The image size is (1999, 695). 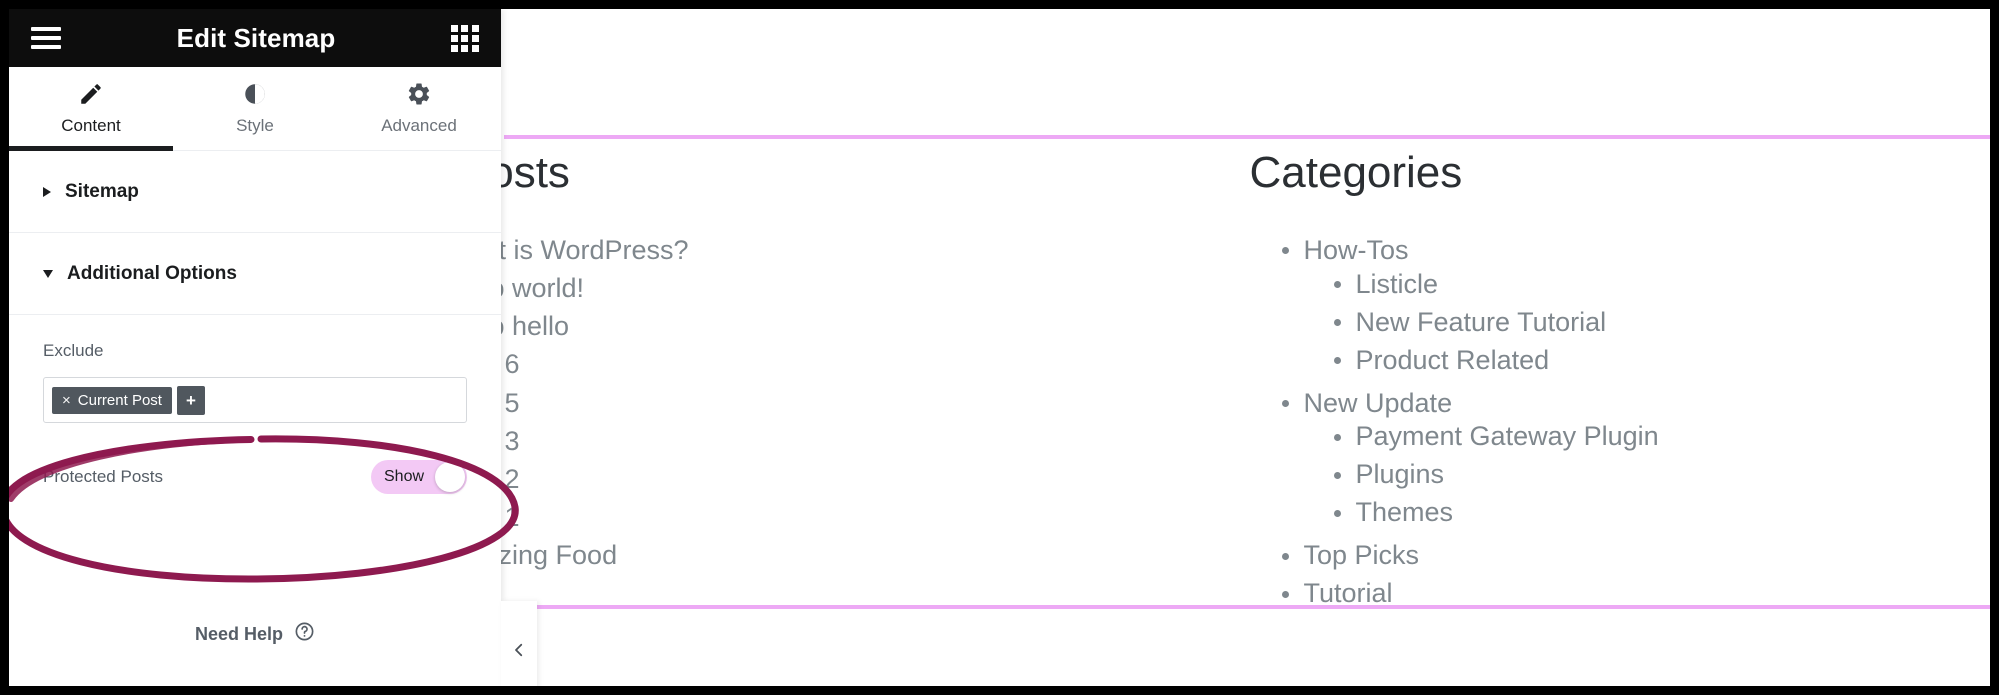 I want to click on nested-list: Payment Gateway Plugin Plugins Themes, so click(x=1647, y=475).